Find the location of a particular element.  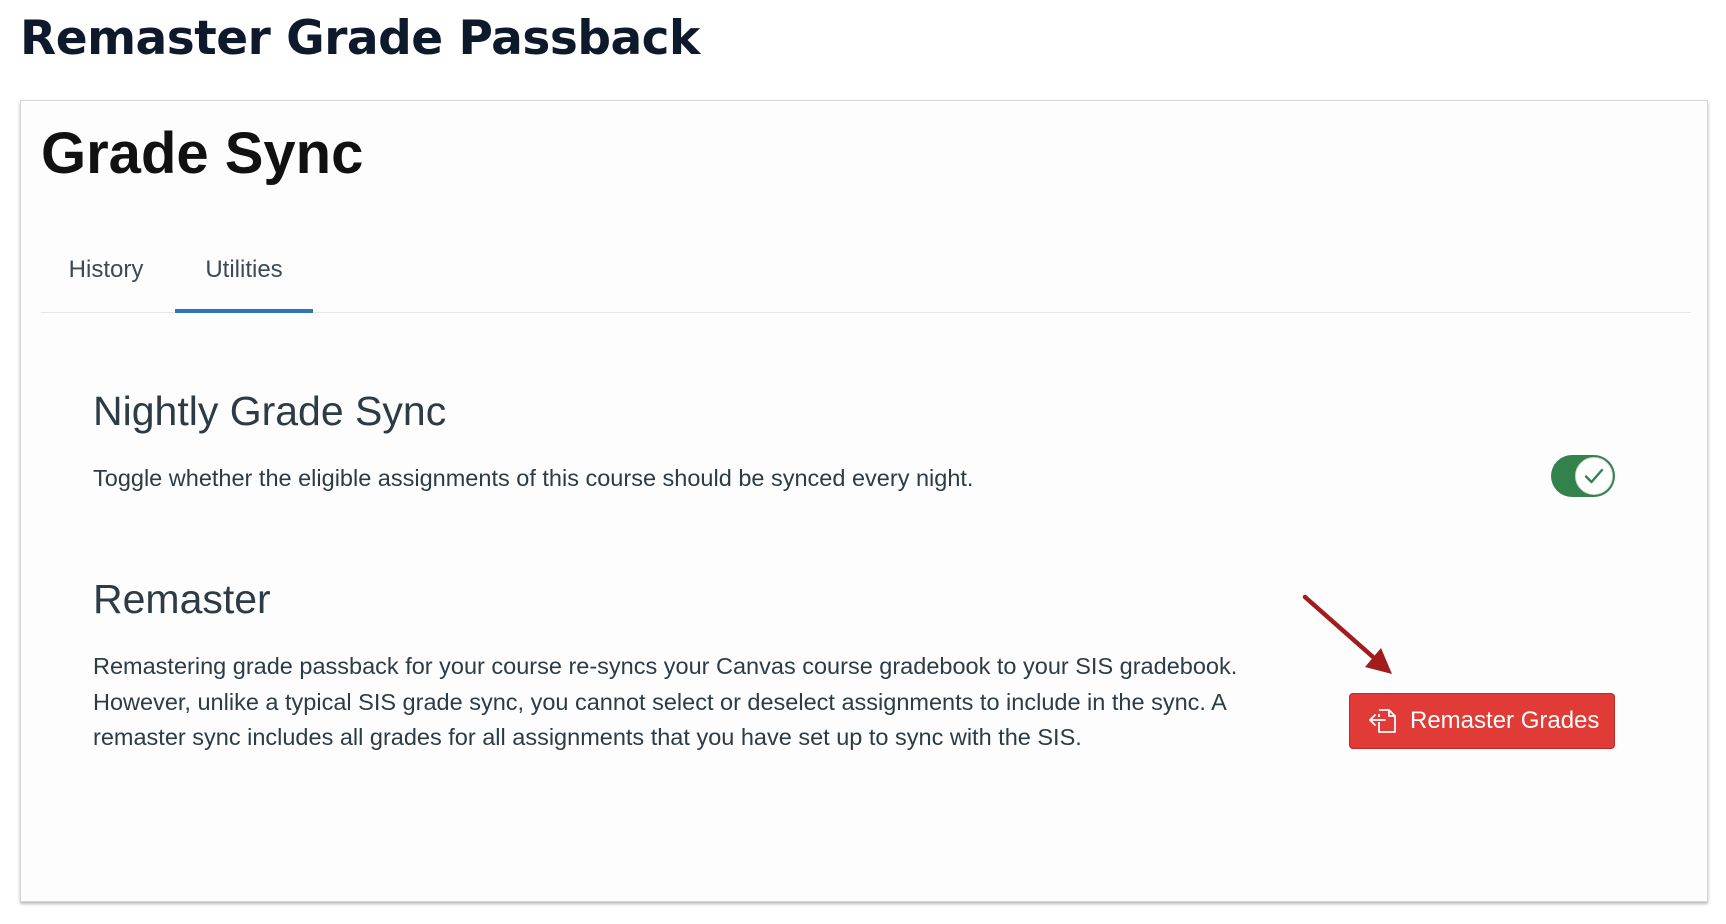

nightly-sync-heading: Nightly Grade Sync is located at coordinates (270, 411).